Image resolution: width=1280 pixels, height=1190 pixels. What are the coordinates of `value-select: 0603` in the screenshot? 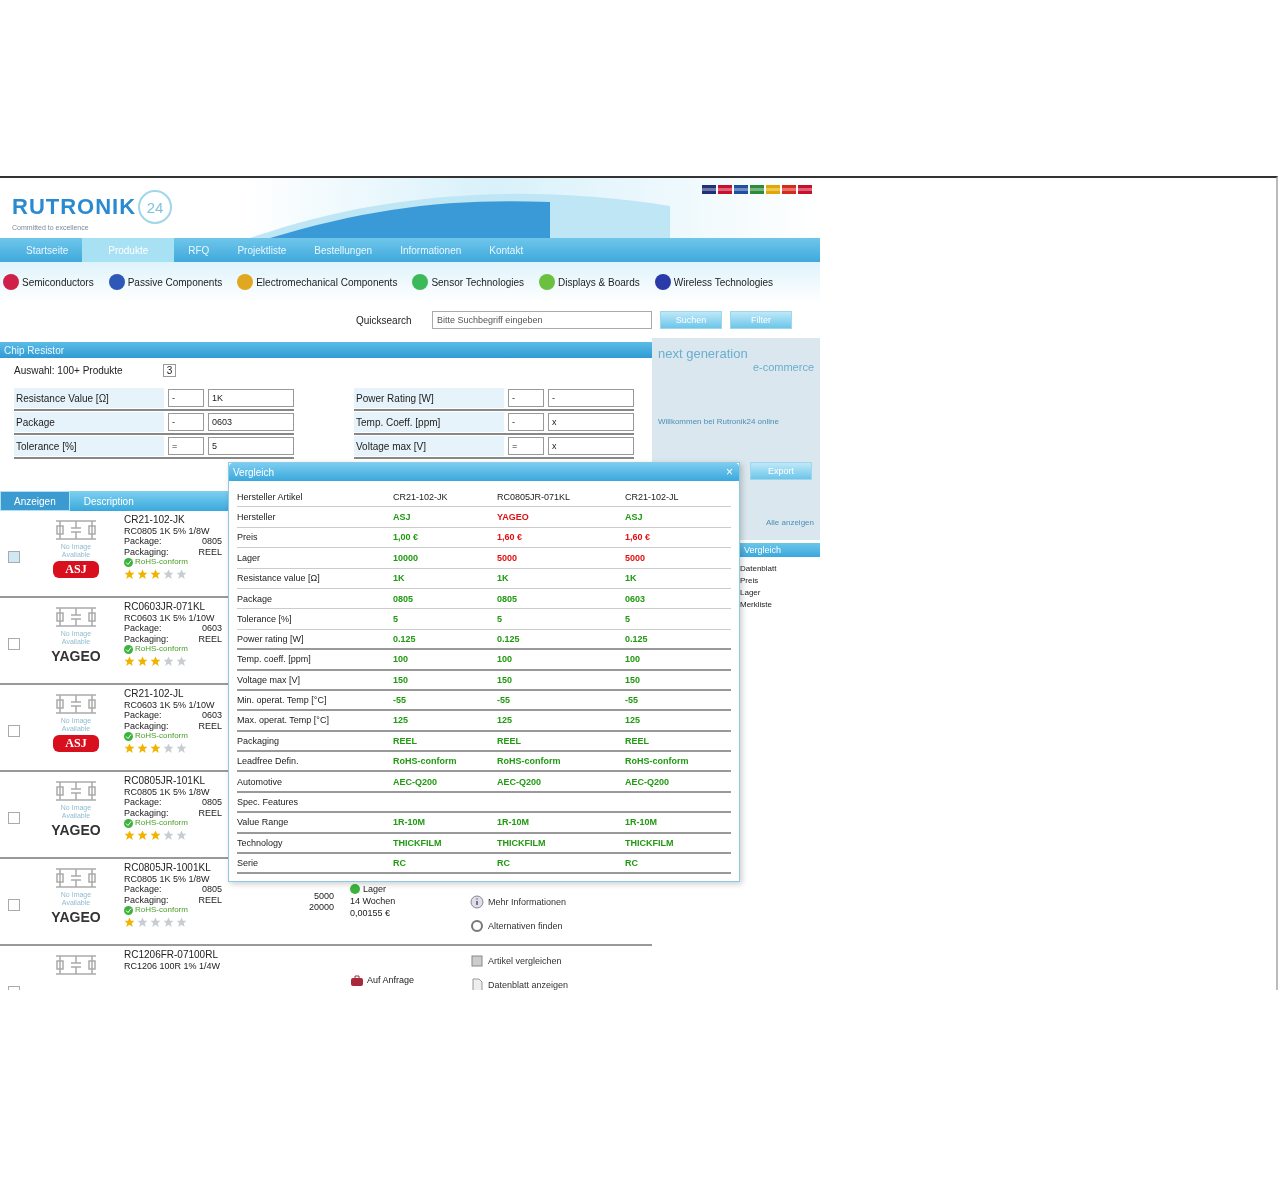 It's located at (251, 422).